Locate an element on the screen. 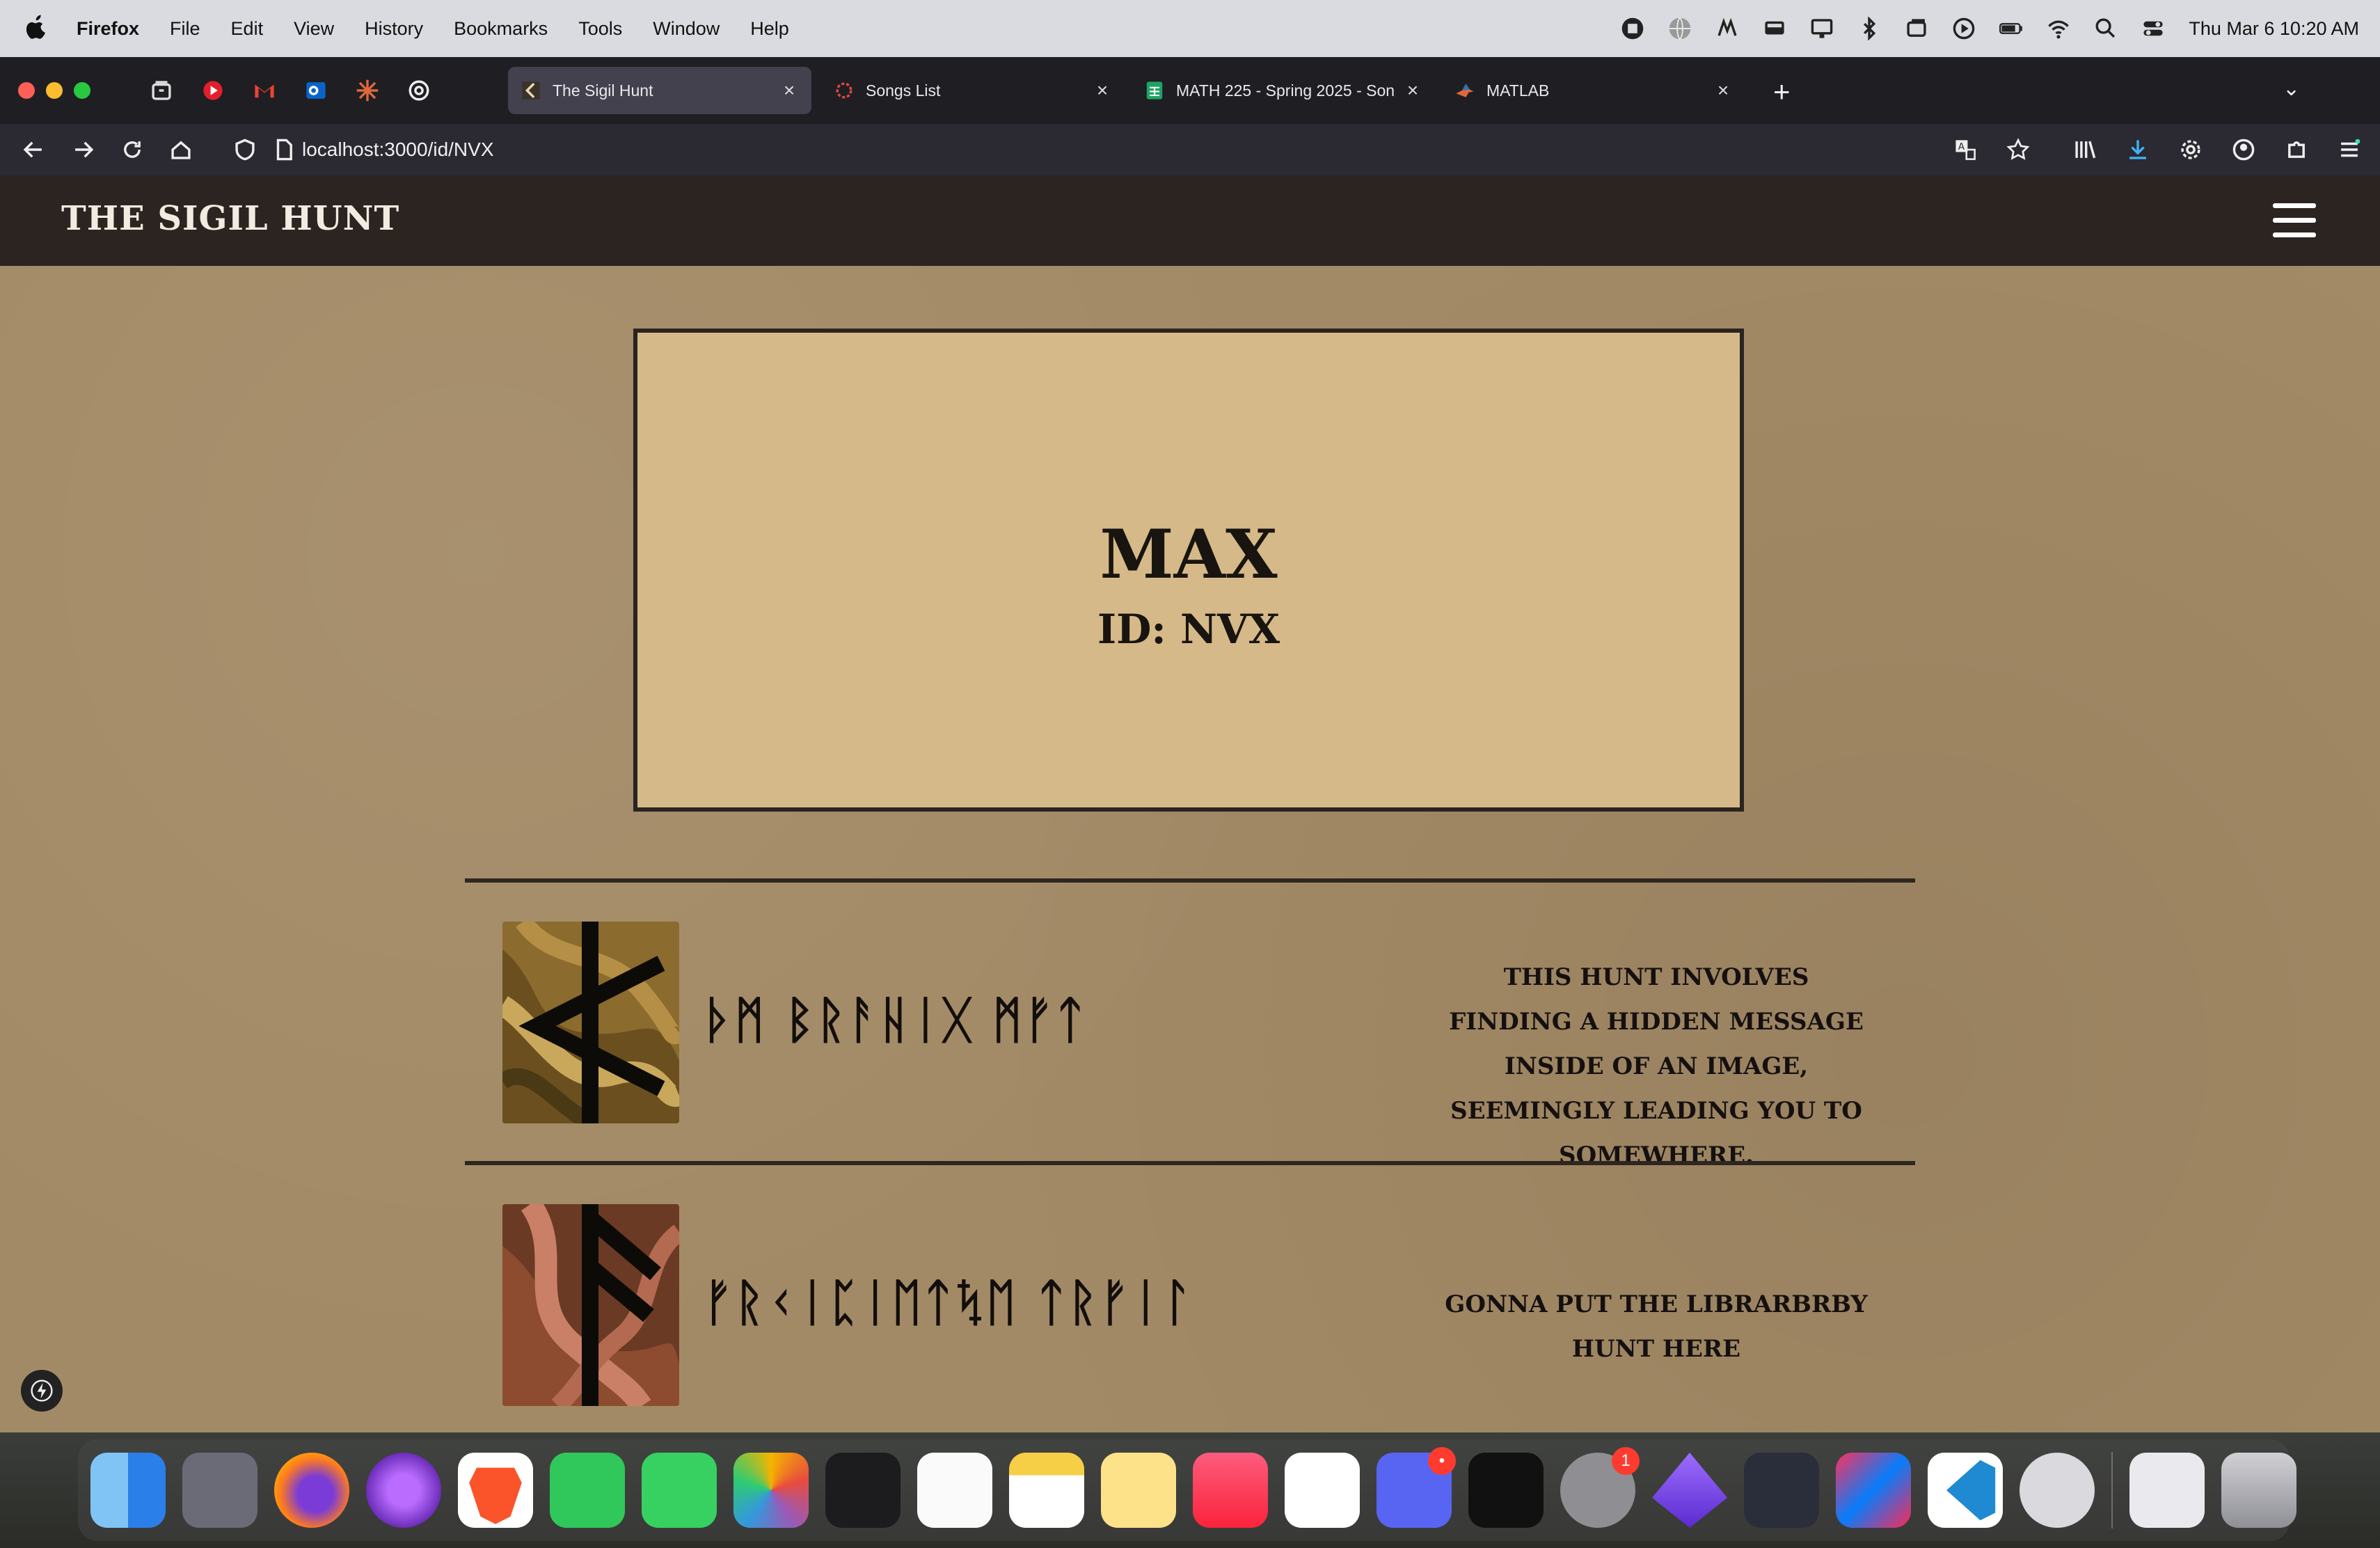 The image size is (2380, 1548). tracking-protection-shield-icon is located at coordinates (245, 149).